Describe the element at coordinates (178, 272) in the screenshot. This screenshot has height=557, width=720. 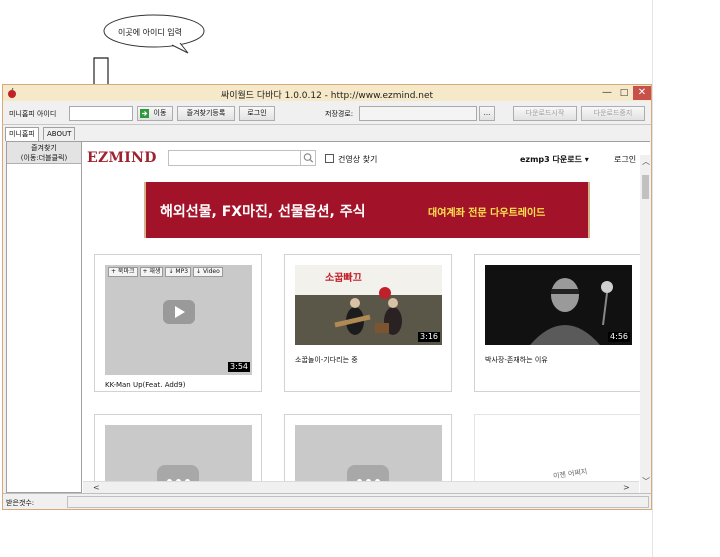
I see `mp3-tag: ↓ MP3` at that location.